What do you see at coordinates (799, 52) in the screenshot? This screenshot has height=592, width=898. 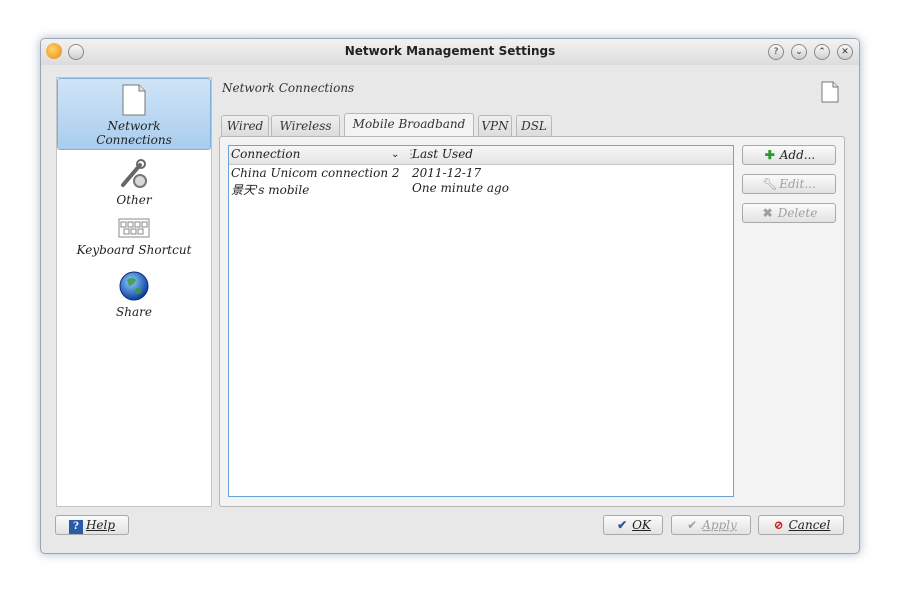 I see `minimize-button: ⌄` at bounding box center [799, 52].